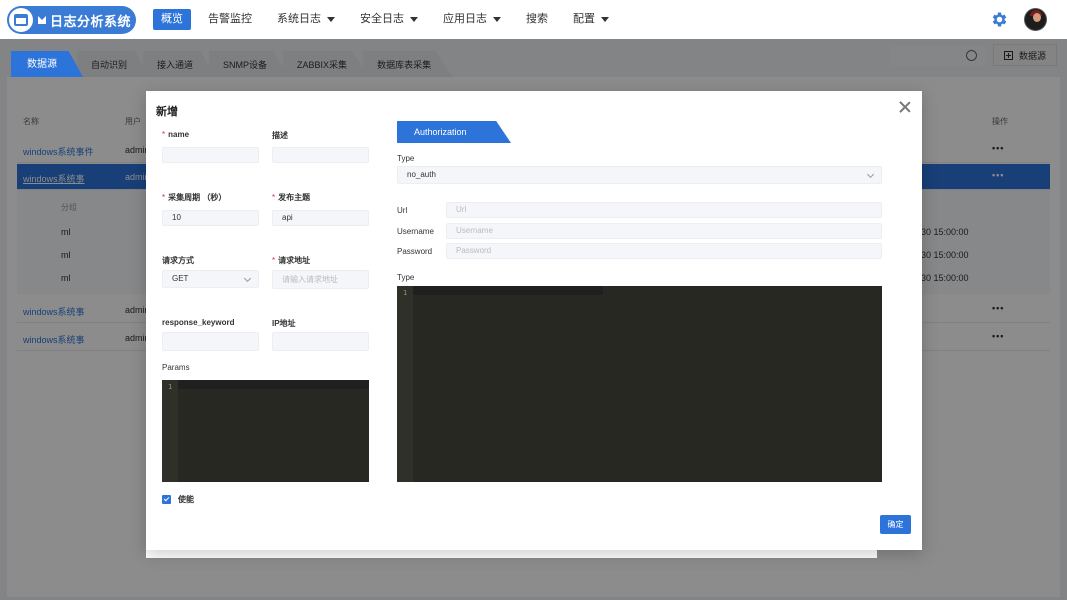 Image resolution: width=1067 pixels, height=600 pixels. I want to click on name-input, so click(210, 155).